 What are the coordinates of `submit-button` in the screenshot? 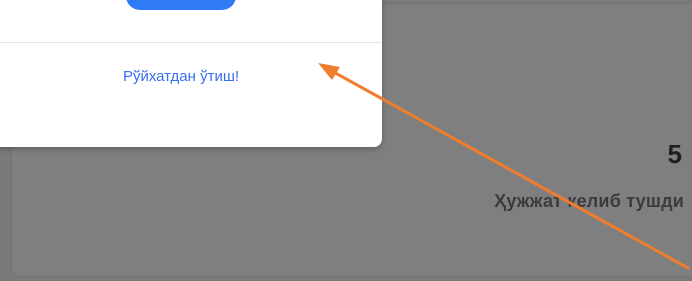 It's located at (181, 5).